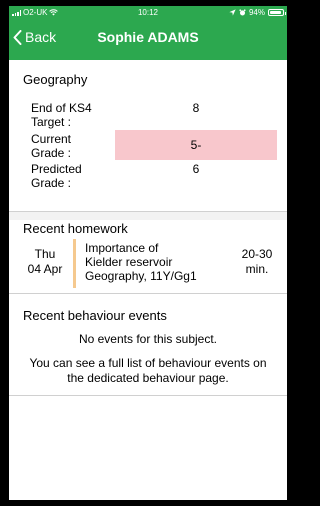 The width and height of the screenshot is (320, 506). What do you see at coordinates (51, 153) in the screenshot?
I see `current-grade-label-line2: Grade :` at bounding box center [51, 153].